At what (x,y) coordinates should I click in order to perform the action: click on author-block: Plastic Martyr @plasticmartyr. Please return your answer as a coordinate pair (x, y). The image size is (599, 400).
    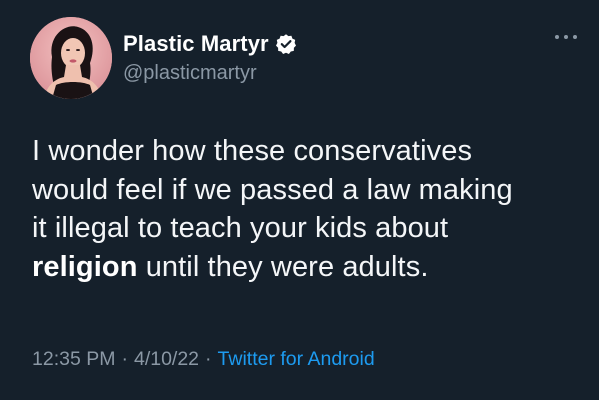
    Looking at the image, I should click on (210, 58).